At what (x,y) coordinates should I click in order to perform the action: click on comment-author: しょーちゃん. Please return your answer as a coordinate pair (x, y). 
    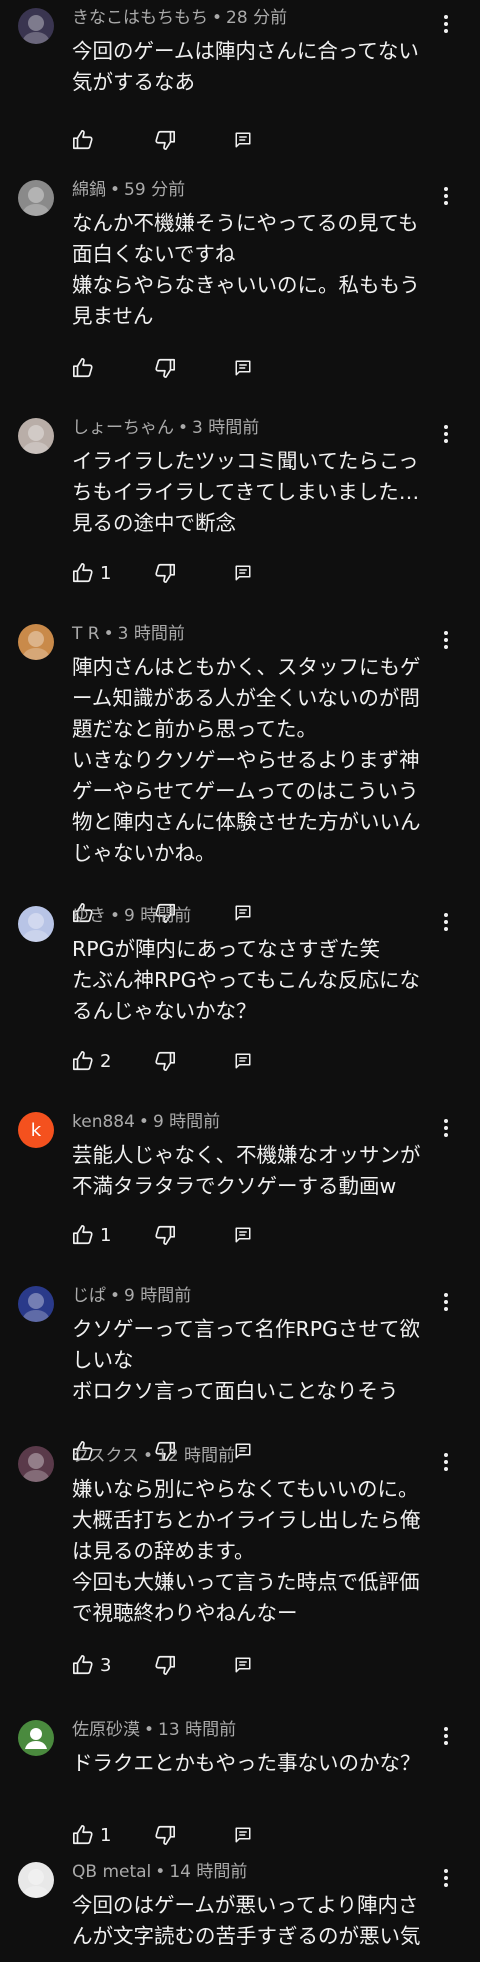
    Looking at the image, I should click on (123, 428).